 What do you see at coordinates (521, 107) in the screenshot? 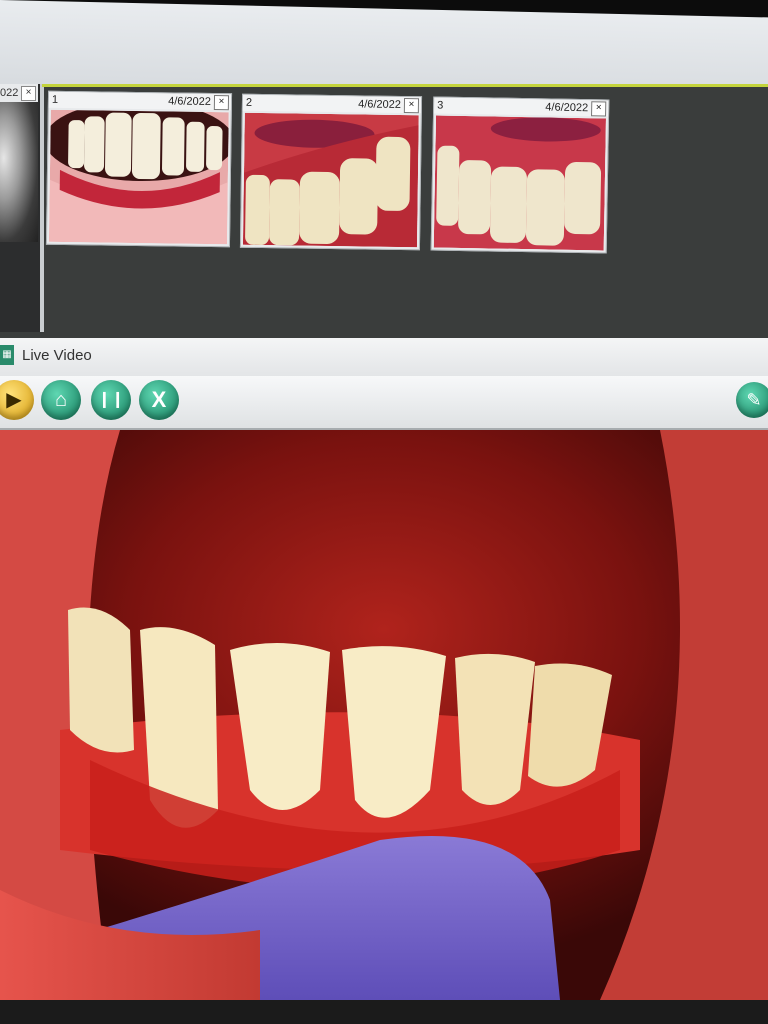
I see `thumbnail-header: 3 4/6/2022 ×` at bounding box center [521, 107].